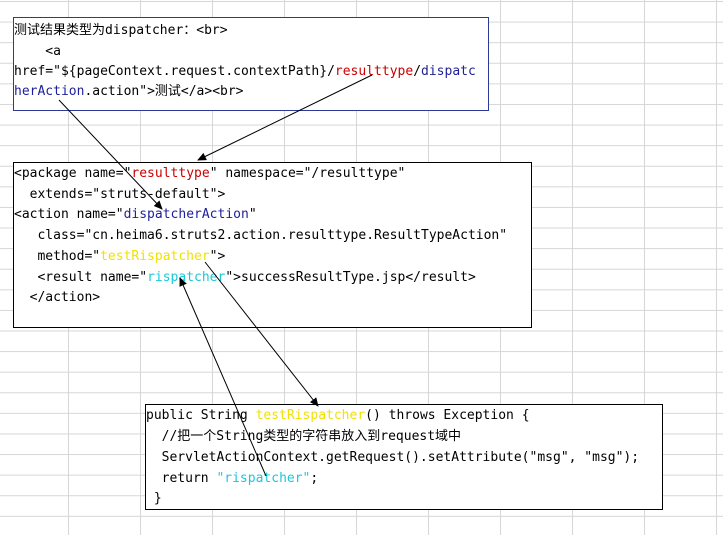 Image resolution: width=723 pixels, height=535 pixels. What do you see at coordinates (57, 297) in the screenshot?
I see `config-line-action-close: </action>` at bounding box center [57, 297].